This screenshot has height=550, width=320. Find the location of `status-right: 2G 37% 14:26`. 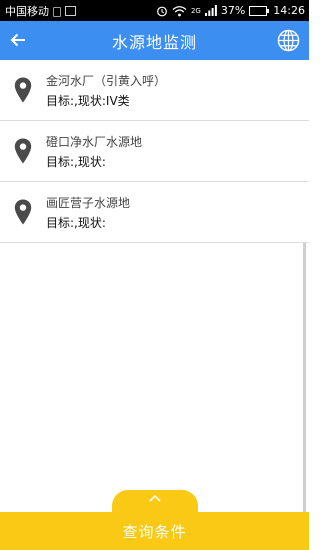

status-right: 2G 37% 14:26 is located at coordinates (230, 10).